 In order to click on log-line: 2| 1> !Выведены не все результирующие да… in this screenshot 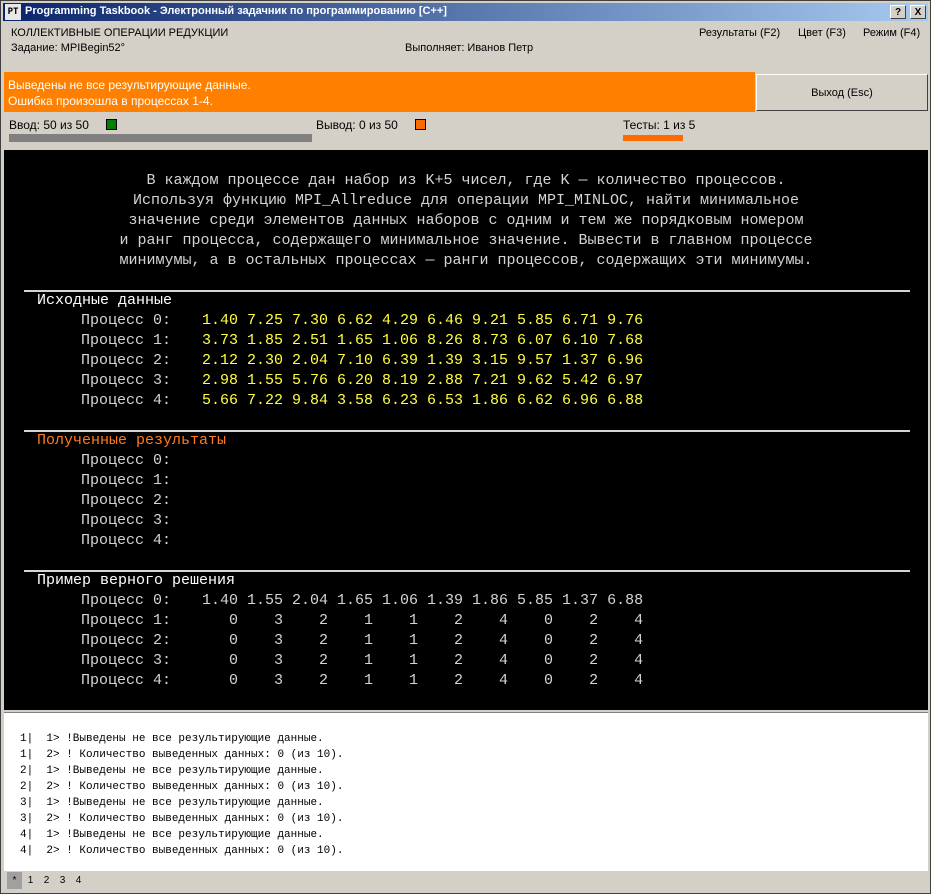, I will do `click(172, 771)`.